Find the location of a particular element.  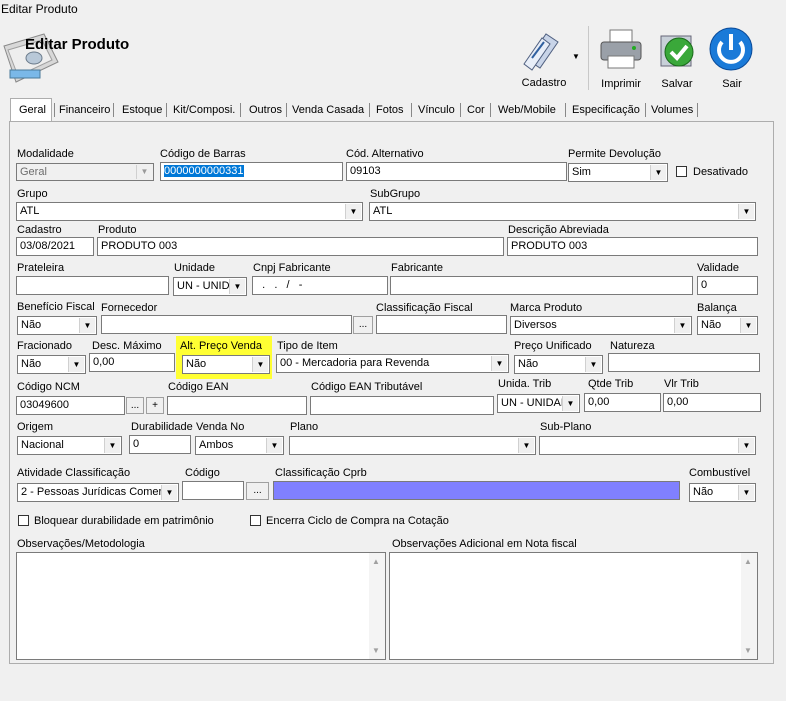

codigo-barras-input: 0000000000331 is located at coordinates (251, 171).